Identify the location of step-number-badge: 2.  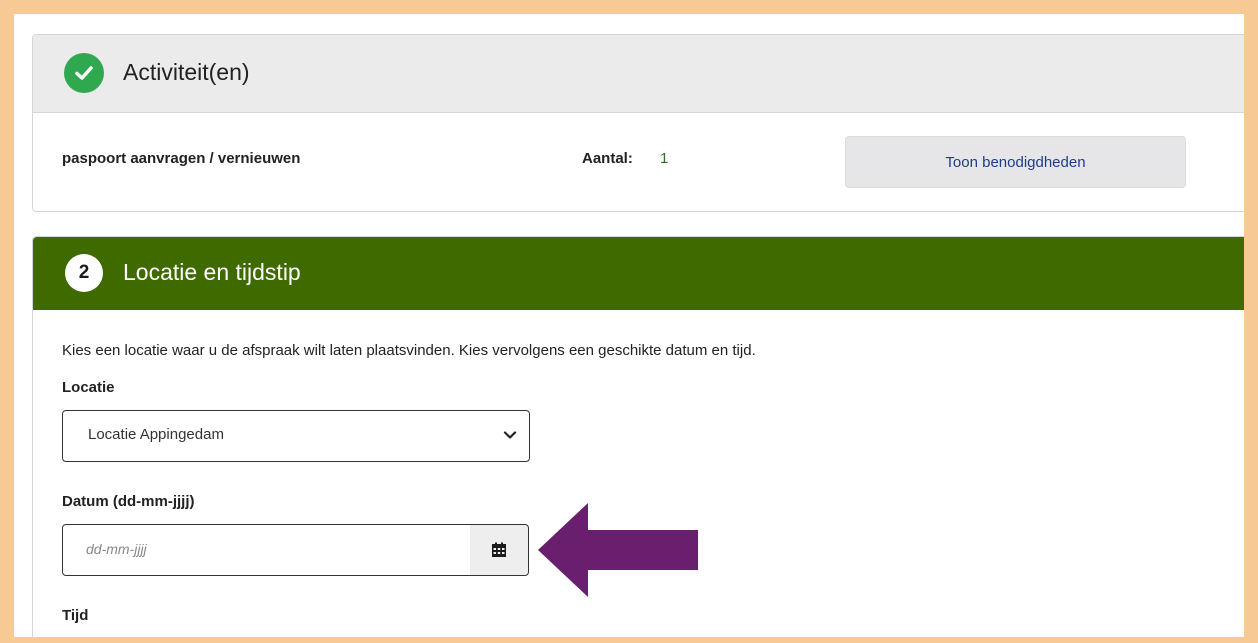
(84, 273).